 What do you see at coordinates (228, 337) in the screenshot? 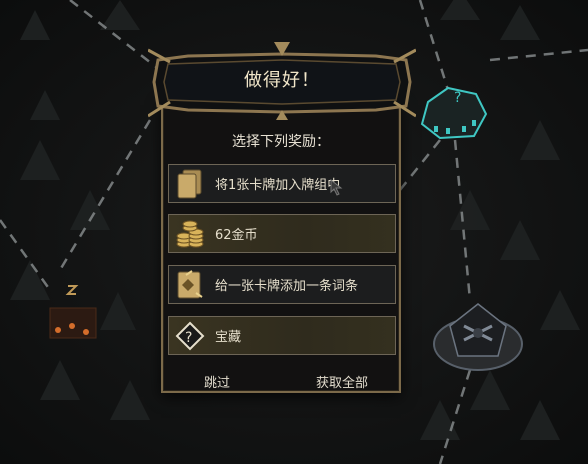
I see `reward-label: 宝藏` at bounding box center [228, 337].